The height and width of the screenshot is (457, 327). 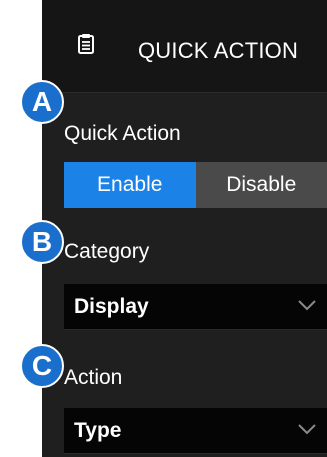 I want to click on enable-button: Enable, so click(x=130, y=185).